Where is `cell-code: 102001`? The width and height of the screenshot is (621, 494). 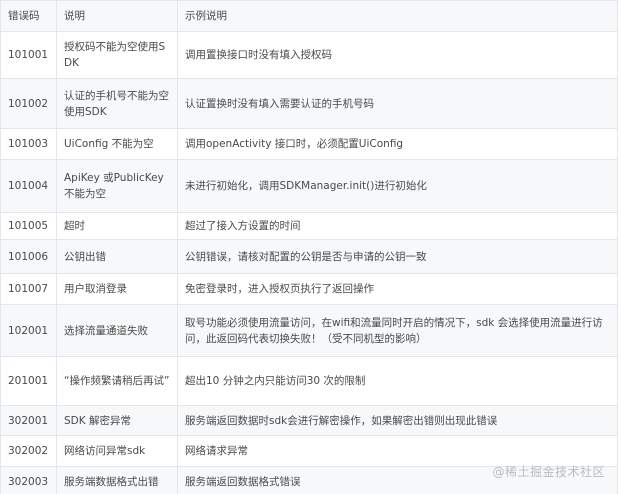
cell-code: 102001 is located at coordinates (28, 330).